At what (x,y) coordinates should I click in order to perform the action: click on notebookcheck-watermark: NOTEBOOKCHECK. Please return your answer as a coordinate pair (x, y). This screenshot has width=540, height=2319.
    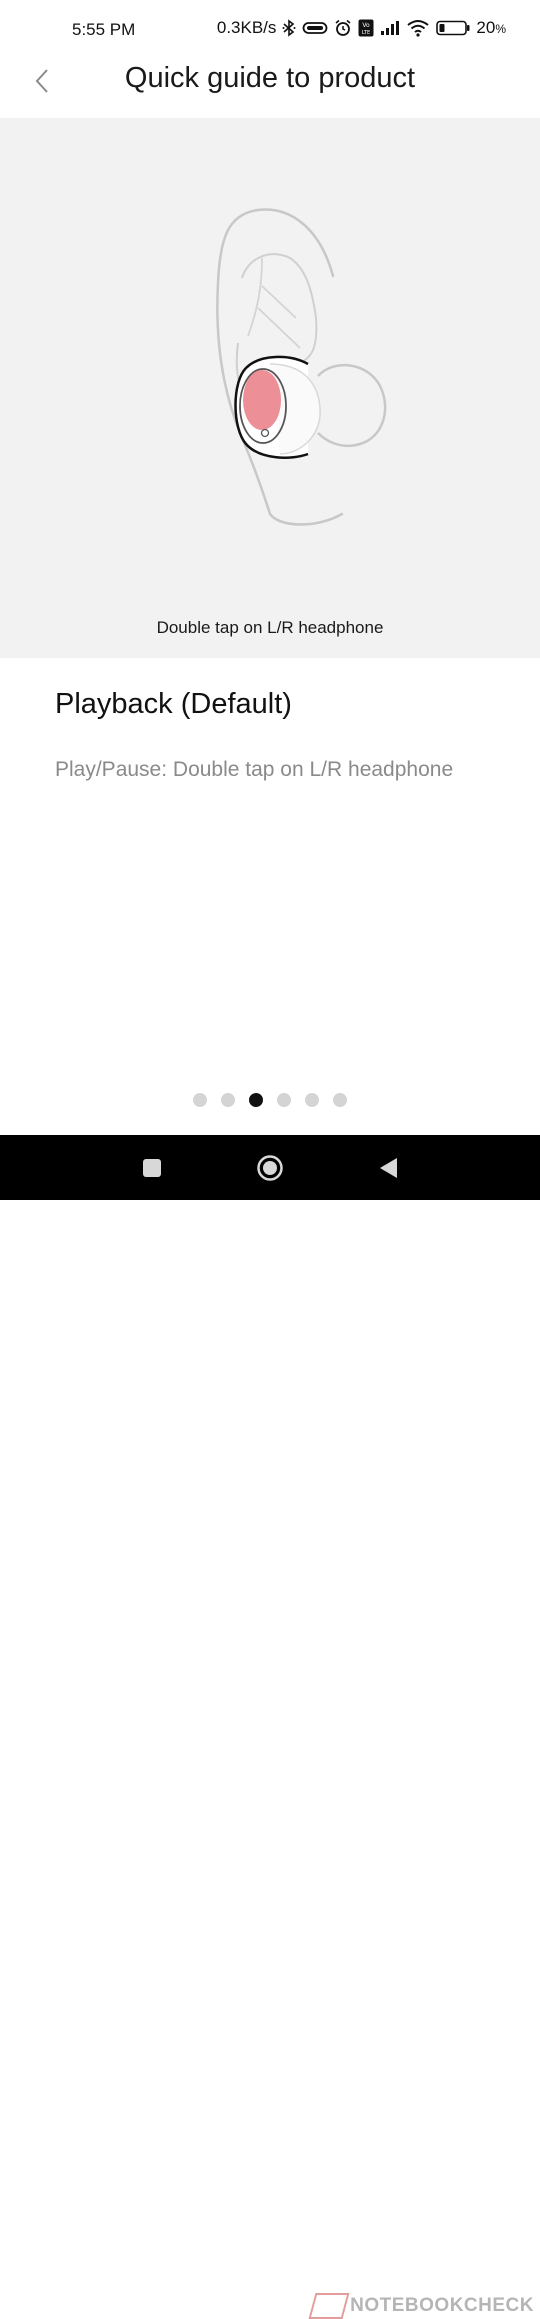
    Looking at the image, I should click on (421, 2306).